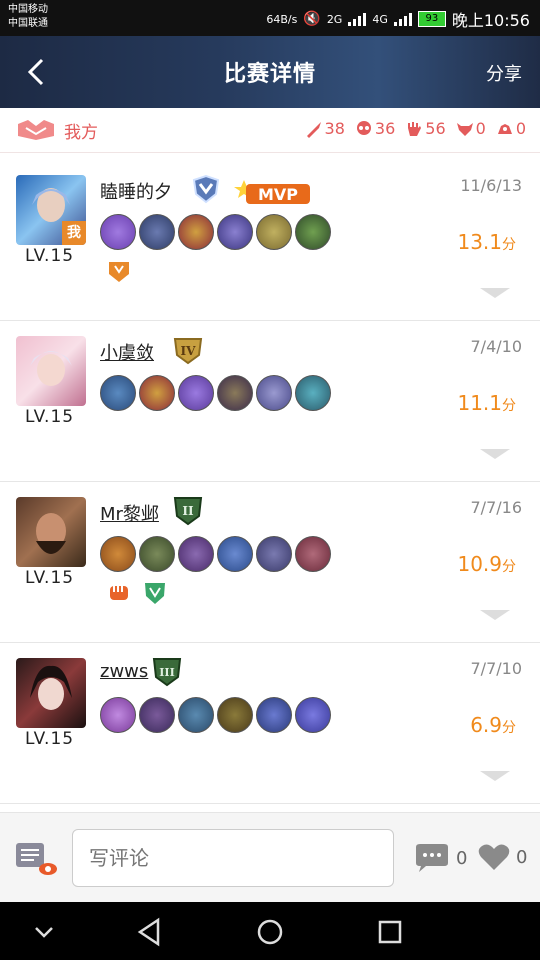 The height and width of the screenshot is (960, 540). Describe the element at coordinates (504, 73) in the screenshot. I see `share-button: 分享` at that location.